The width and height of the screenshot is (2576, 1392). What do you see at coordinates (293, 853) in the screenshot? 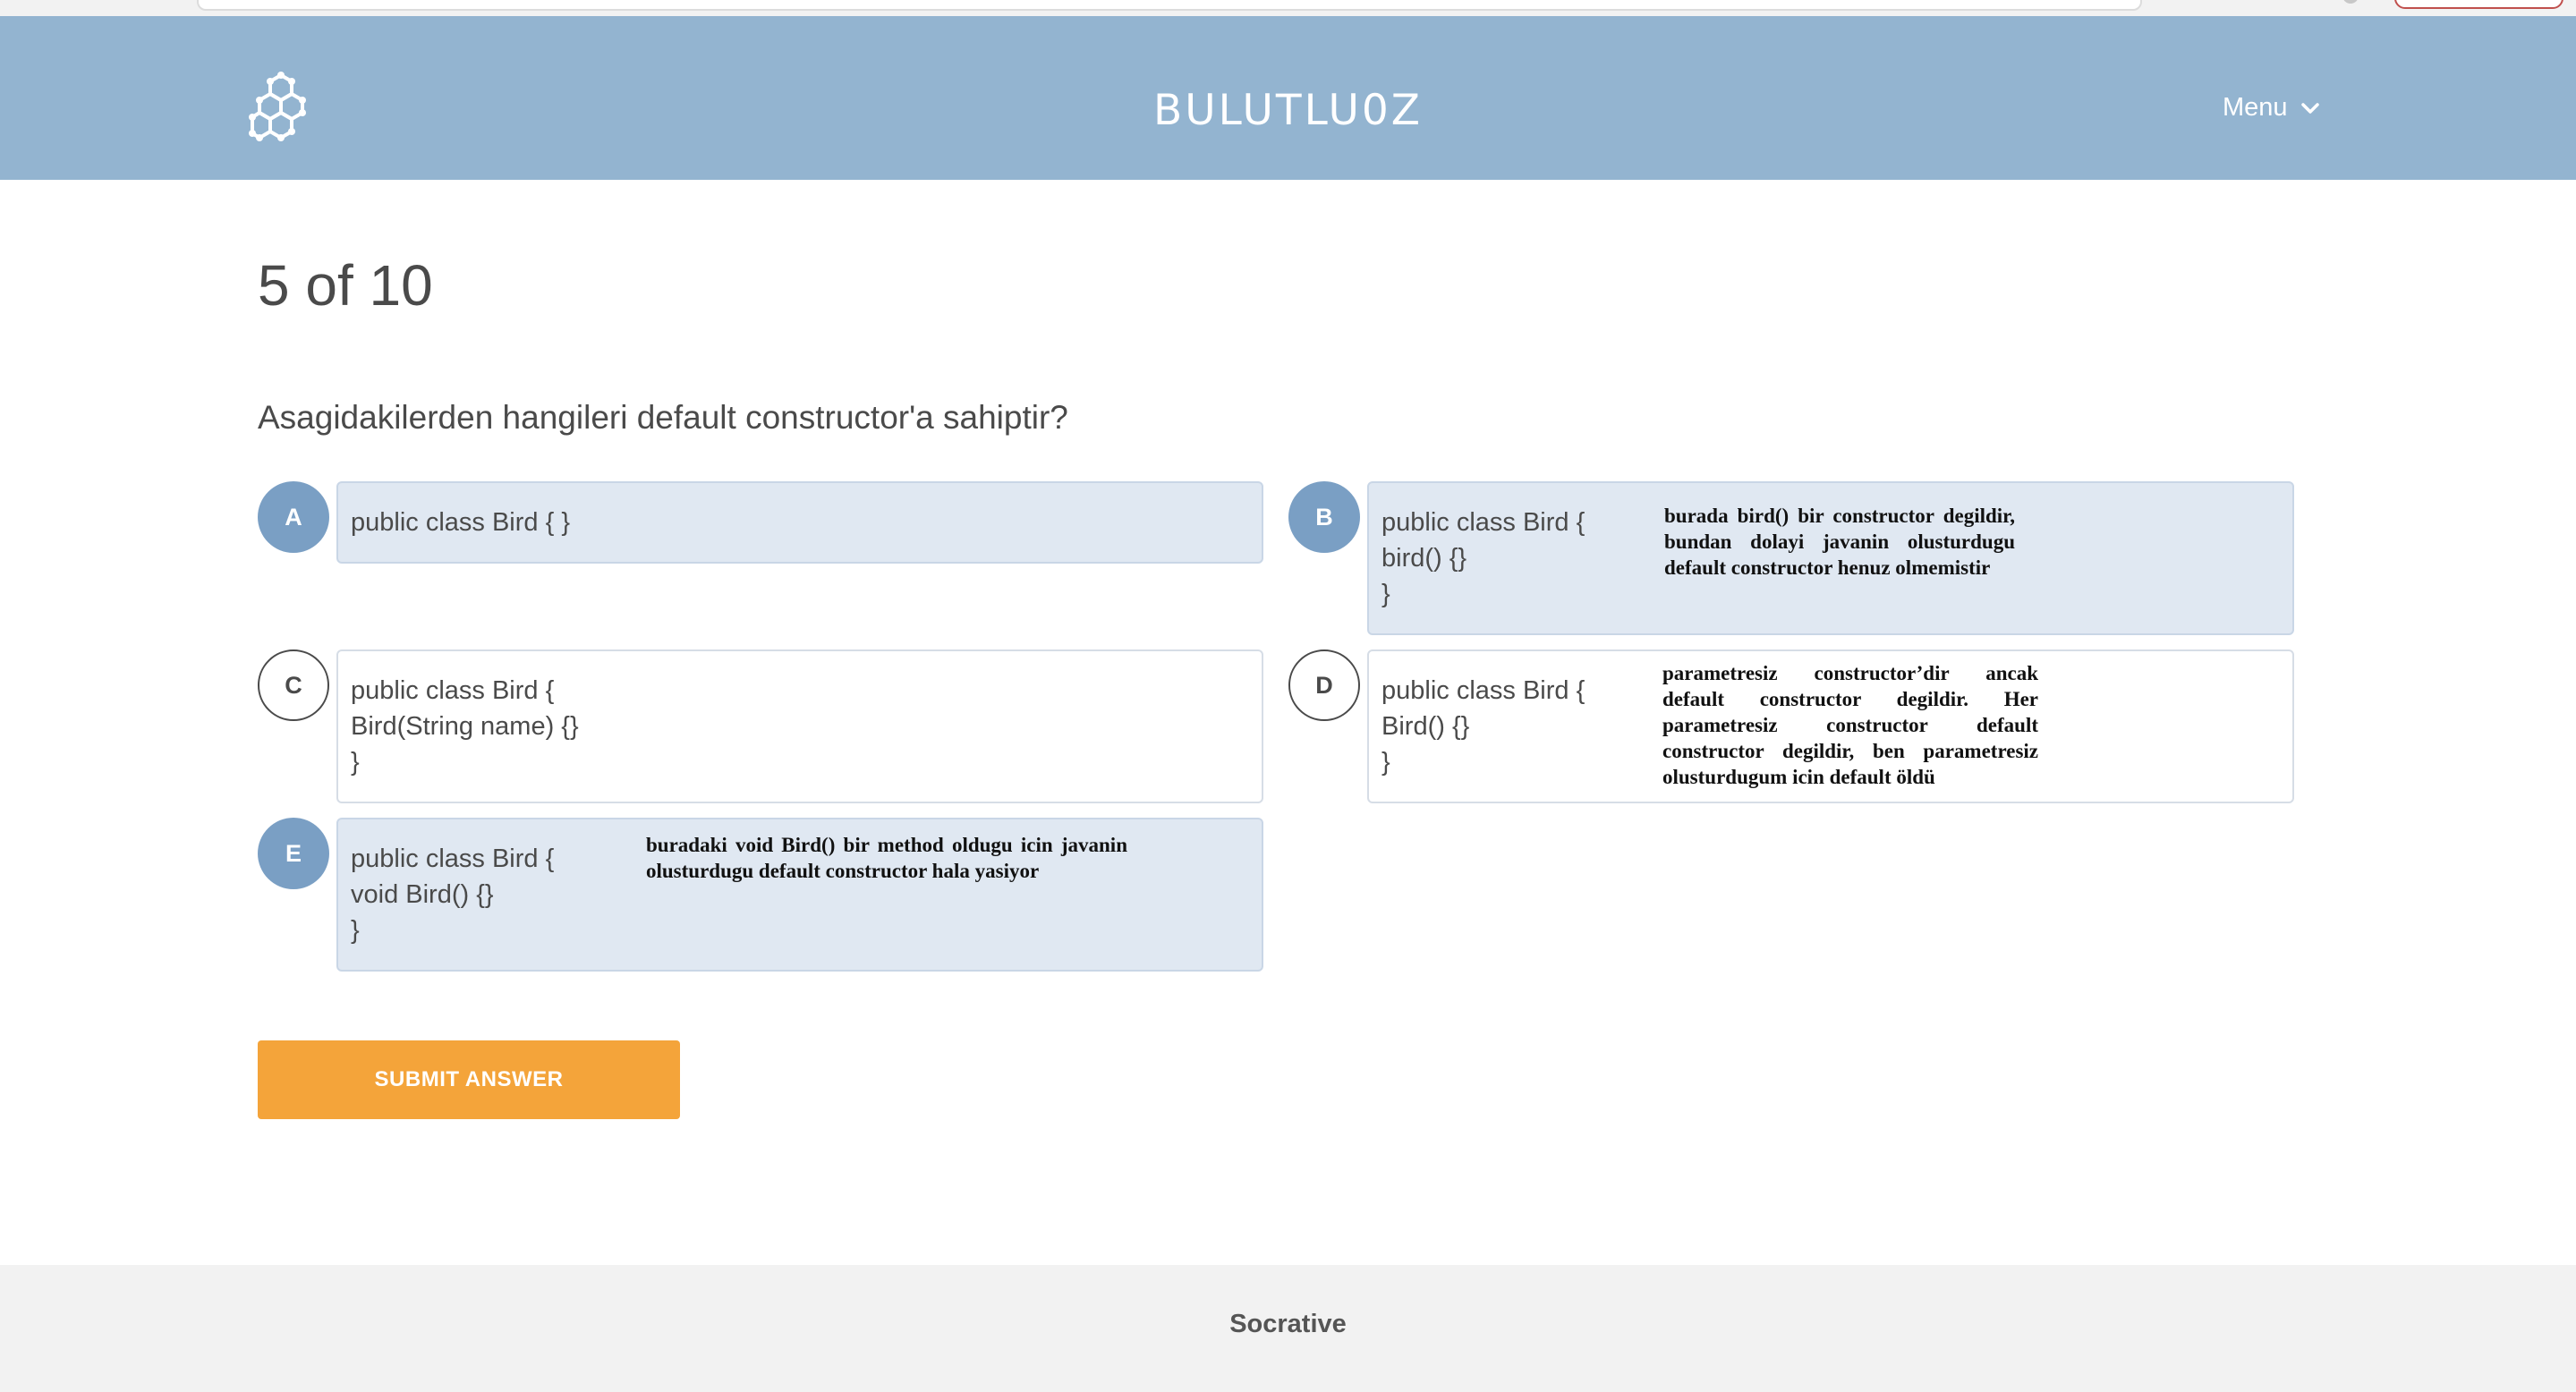
I see `choice-badge-e: E` at bounding box center [293, 853].